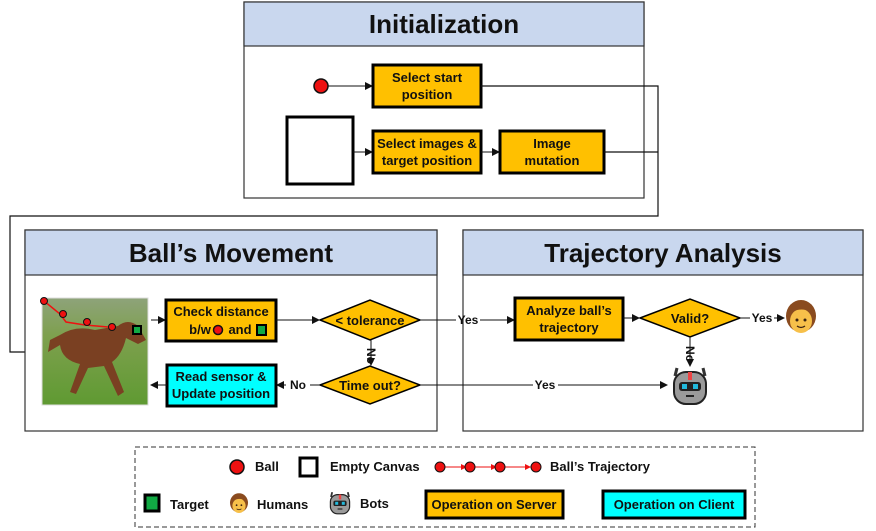 Image resolution: width=876 pixels, height=531 pixels. What do you see at coordinates (427, 86) in the screenshot?
I see `select-start-position-box: Select start position` at bounding box center [427, 86].